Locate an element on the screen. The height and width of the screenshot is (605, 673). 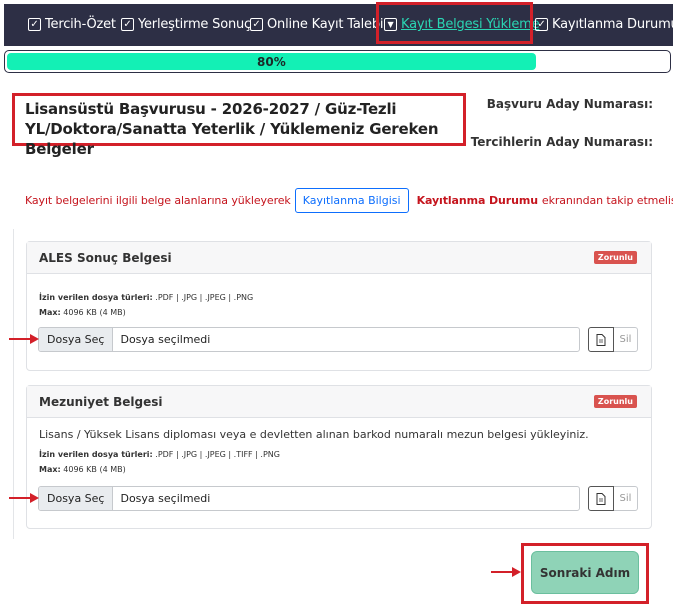
progress-fill: 80% is located at coordinates (271, 61).